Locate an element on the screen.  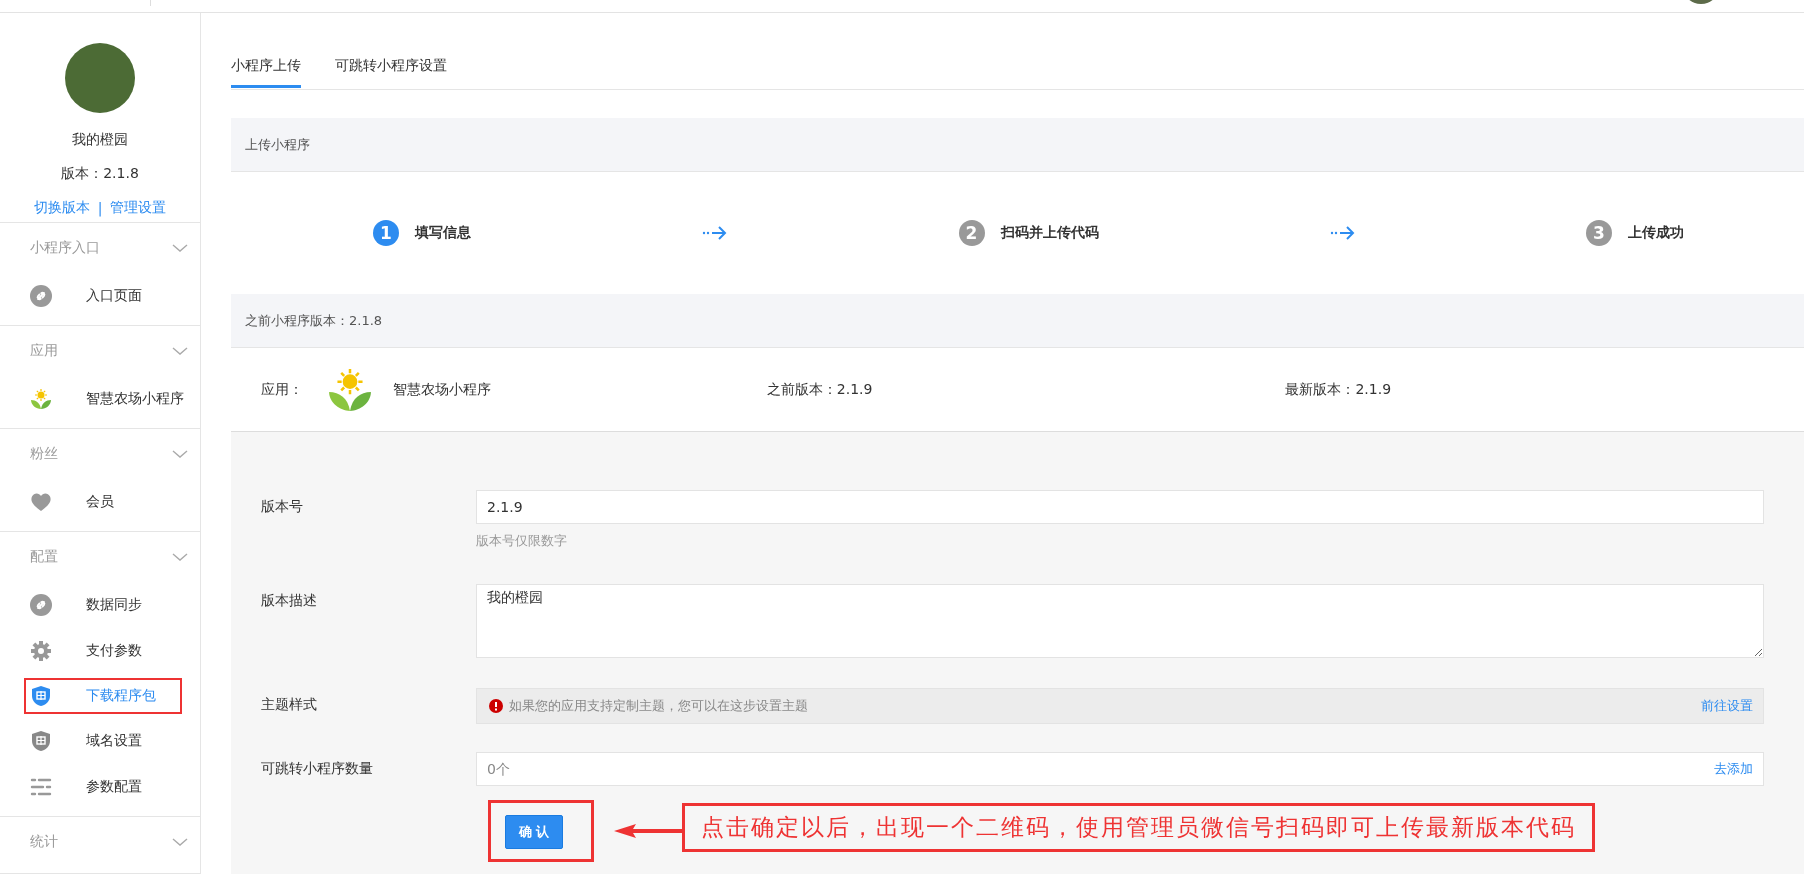
field-label: 版本描述 is located at coordinates (289, 600).